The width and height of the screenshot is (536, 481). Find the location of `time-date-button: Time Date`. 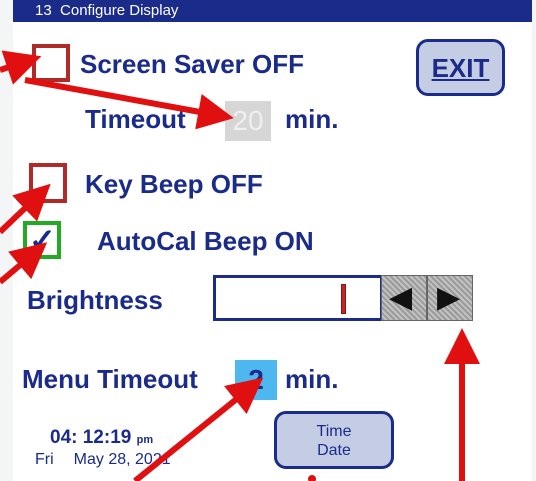

time-date-button: Time Date is located at coordinates (334, 440).